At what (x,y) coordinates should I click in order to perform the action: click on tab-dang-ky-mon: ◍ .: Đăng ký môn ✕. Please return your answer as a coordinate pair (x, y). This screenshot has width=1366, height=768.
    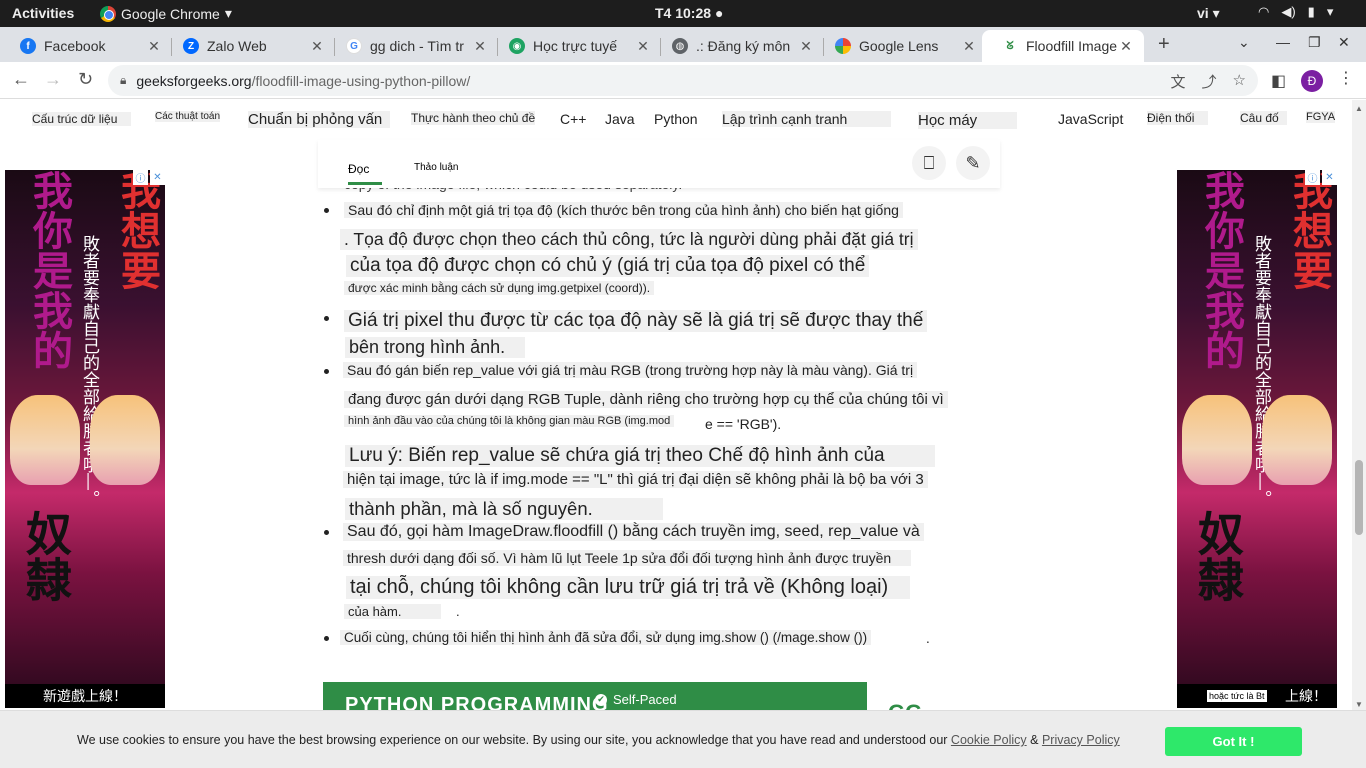
    Looking at the image, I should click on (738, 46).